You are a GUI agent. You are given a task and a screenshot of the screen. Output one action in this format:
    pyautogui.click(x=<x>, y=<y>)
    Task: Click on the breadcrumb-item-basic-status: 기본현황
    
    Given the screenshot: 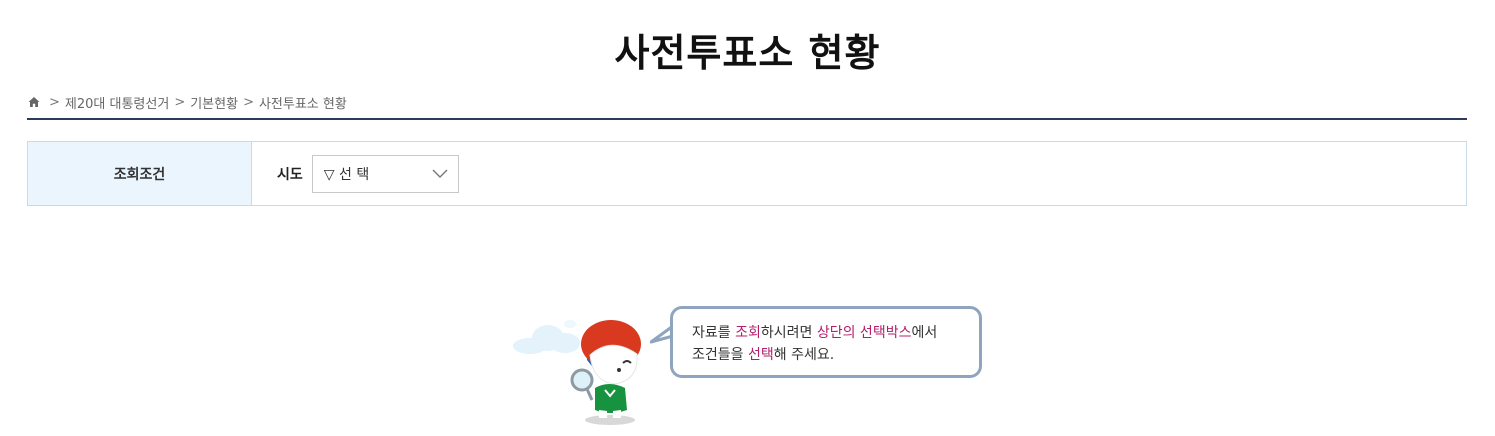 What is the action you would take?
    pyautogui.click(x=214, y=102)
    